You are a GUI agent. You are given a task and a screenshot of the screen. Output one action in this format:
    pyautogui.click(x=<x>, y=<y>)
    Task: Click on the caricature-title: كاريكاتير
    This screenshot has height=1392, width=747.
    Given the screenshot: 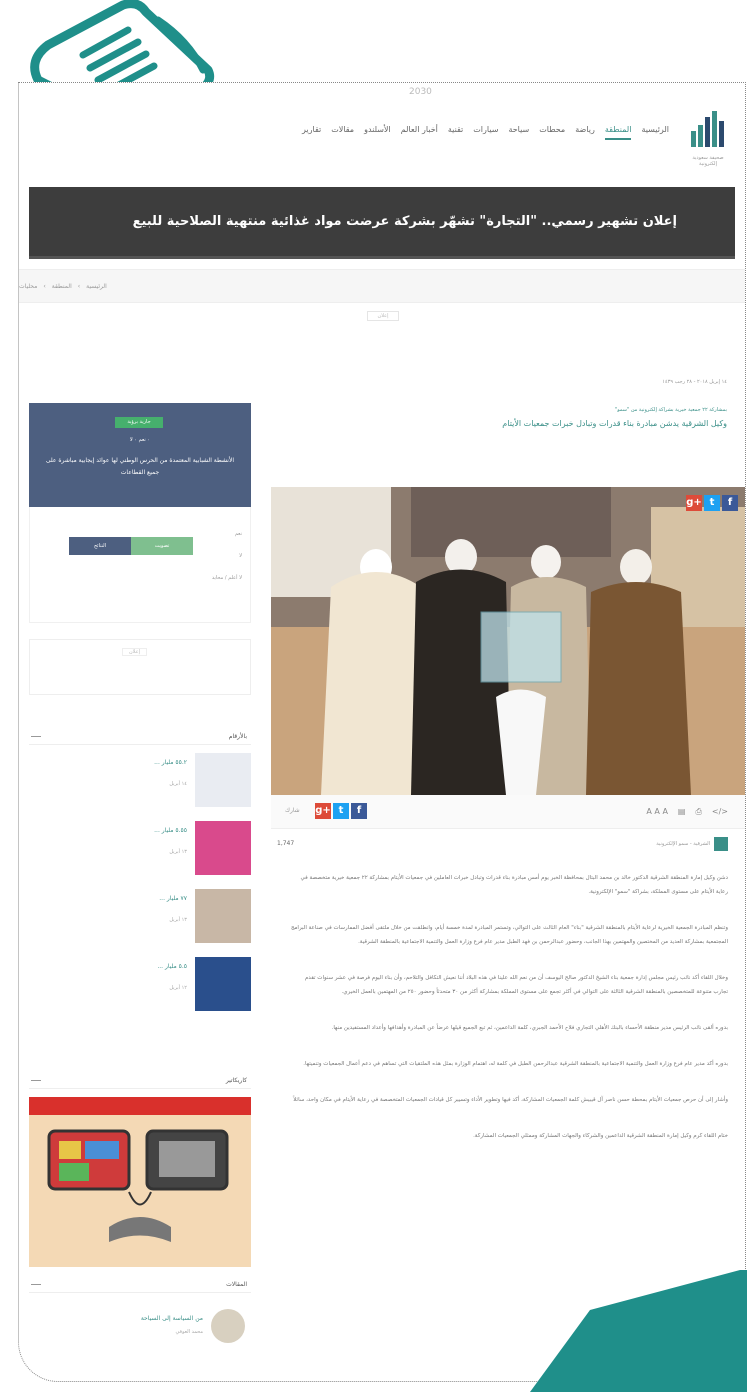 What is the action you would take?
    pyautogui.click(x=236, y=1080)
    